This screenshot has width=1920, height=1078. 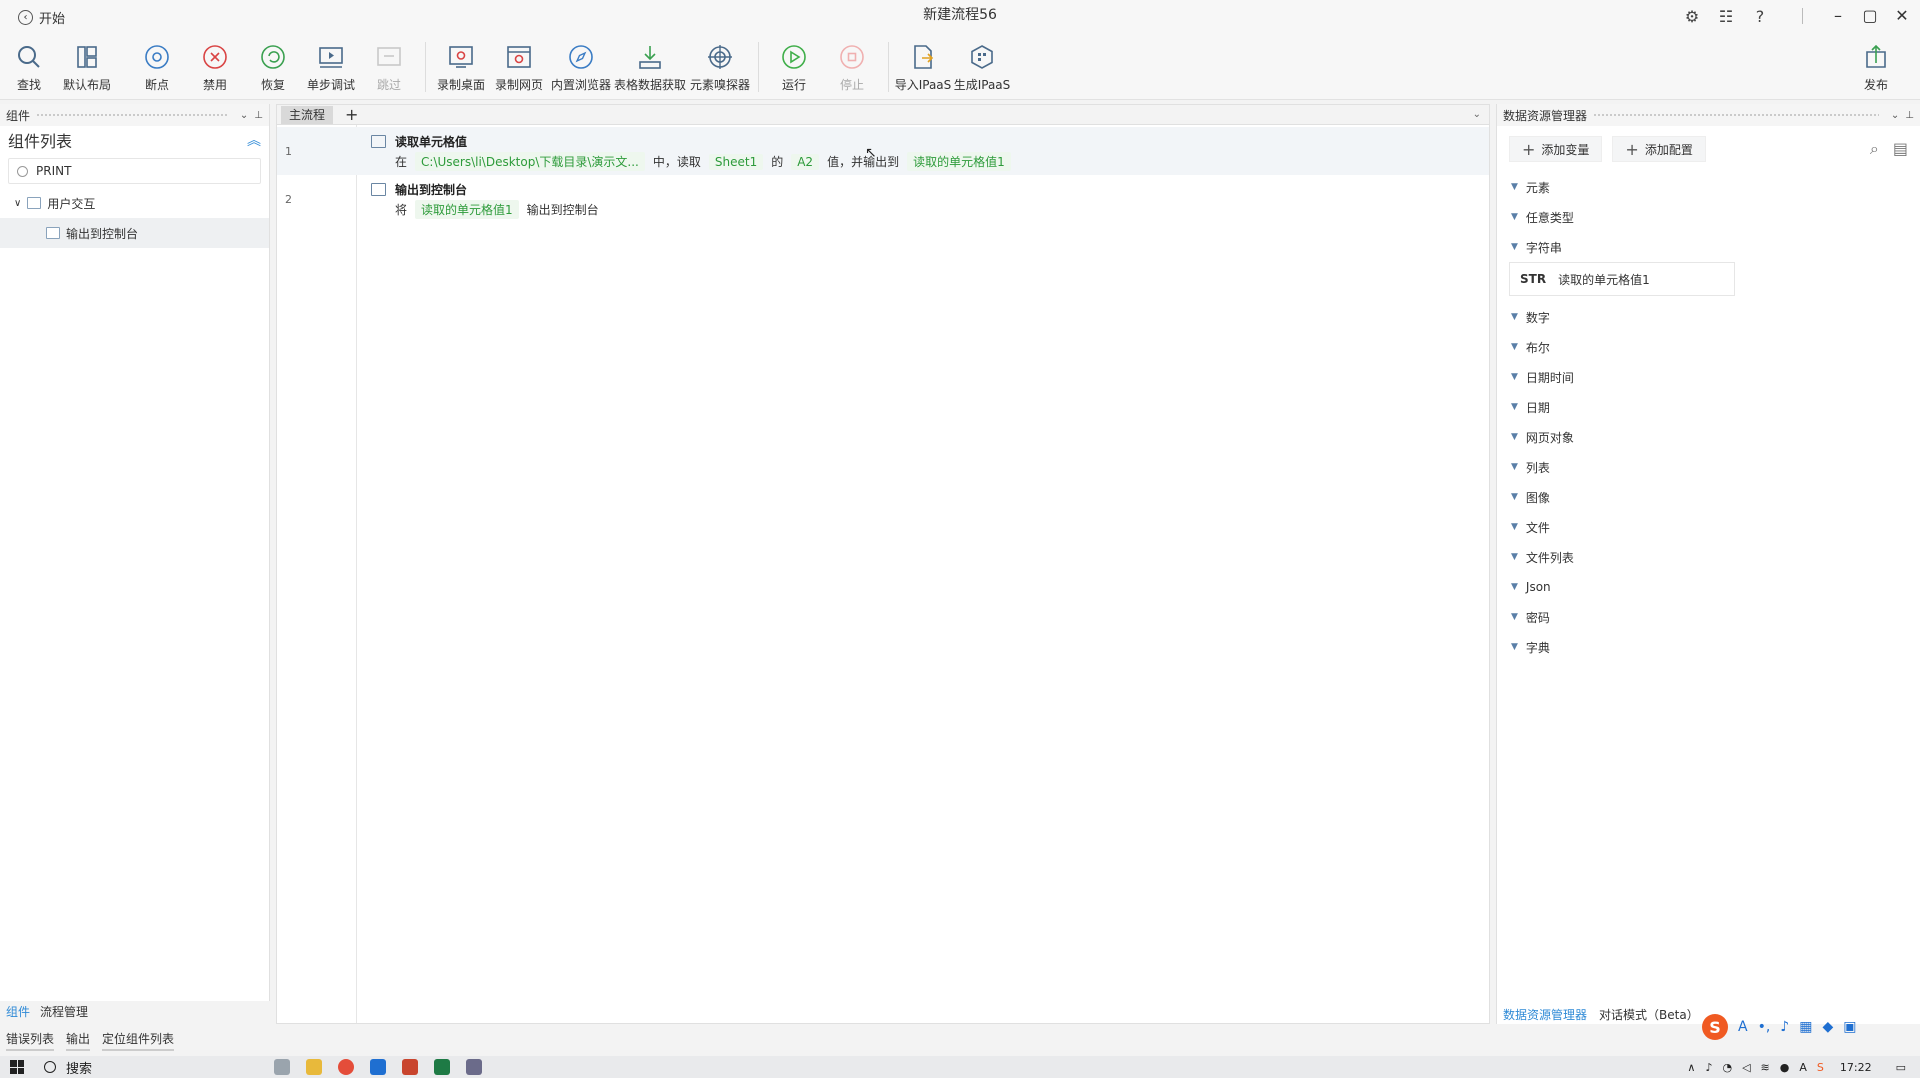 I want to click on import-ipaas-button: 导入IPaaS, so click(x=923, y=67).